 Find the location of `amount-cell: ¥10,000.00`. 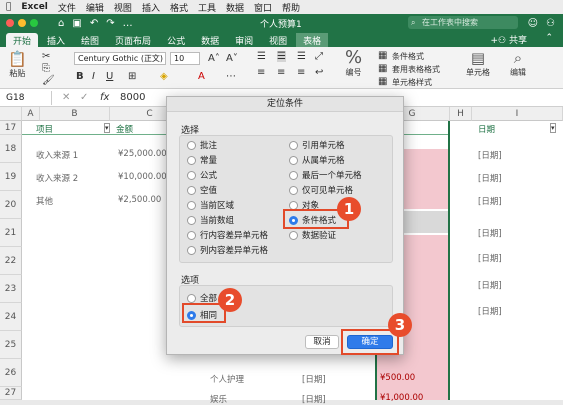

amount-cell: ¥10,000.00 is located at coordinates (142, 177).